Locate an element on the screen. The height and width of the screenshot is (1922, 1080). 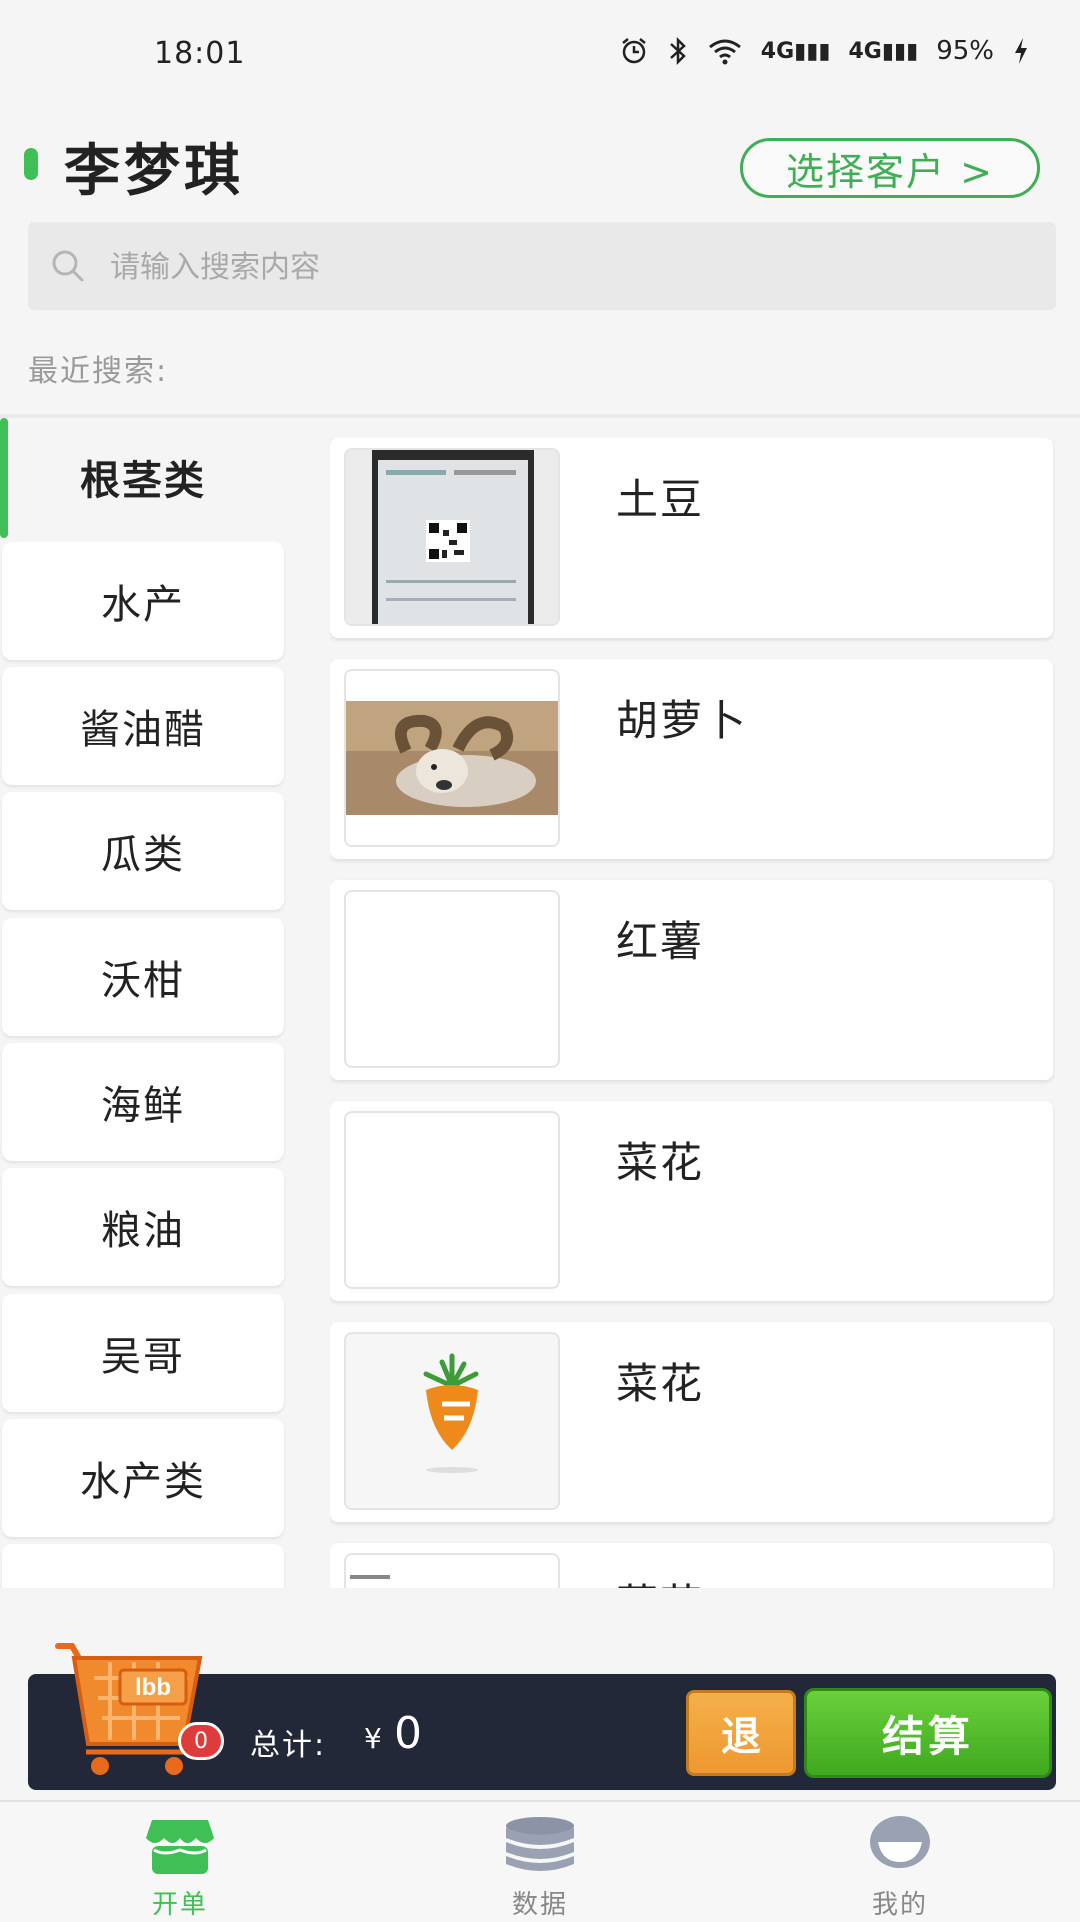
category-item is located at coordinates (143, 1566).